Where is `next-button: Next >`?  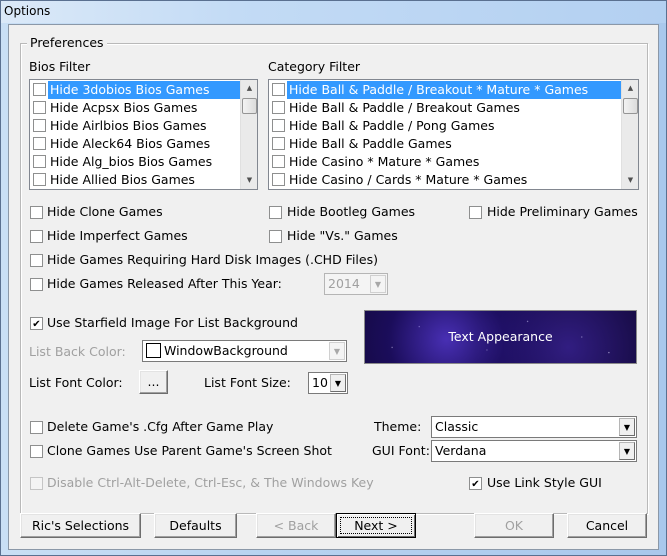
next-button: Next > is located at coordinates (376, 525).